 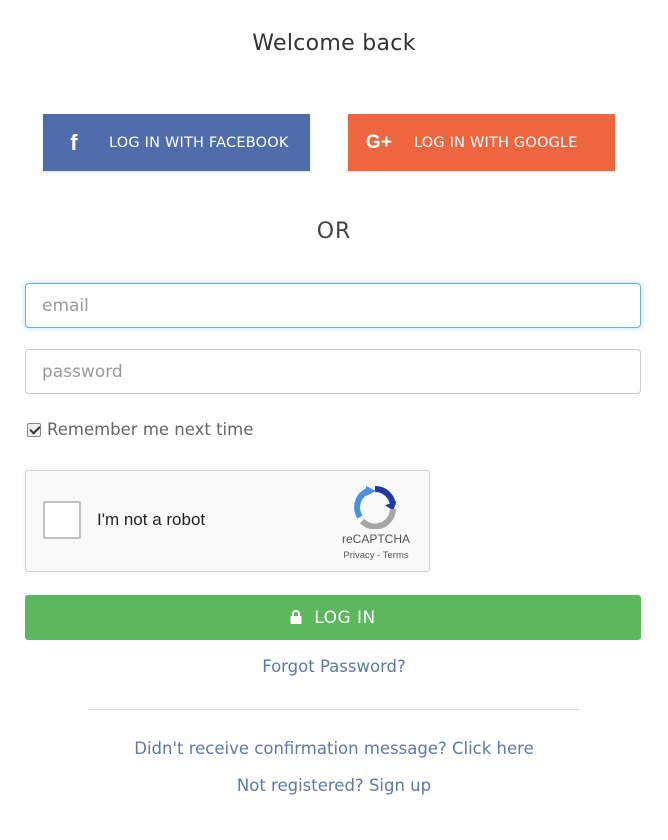 What do you see at coordinates (333, 305) in the screenshot?
I see `email-input` at bounding box center [333, 305].